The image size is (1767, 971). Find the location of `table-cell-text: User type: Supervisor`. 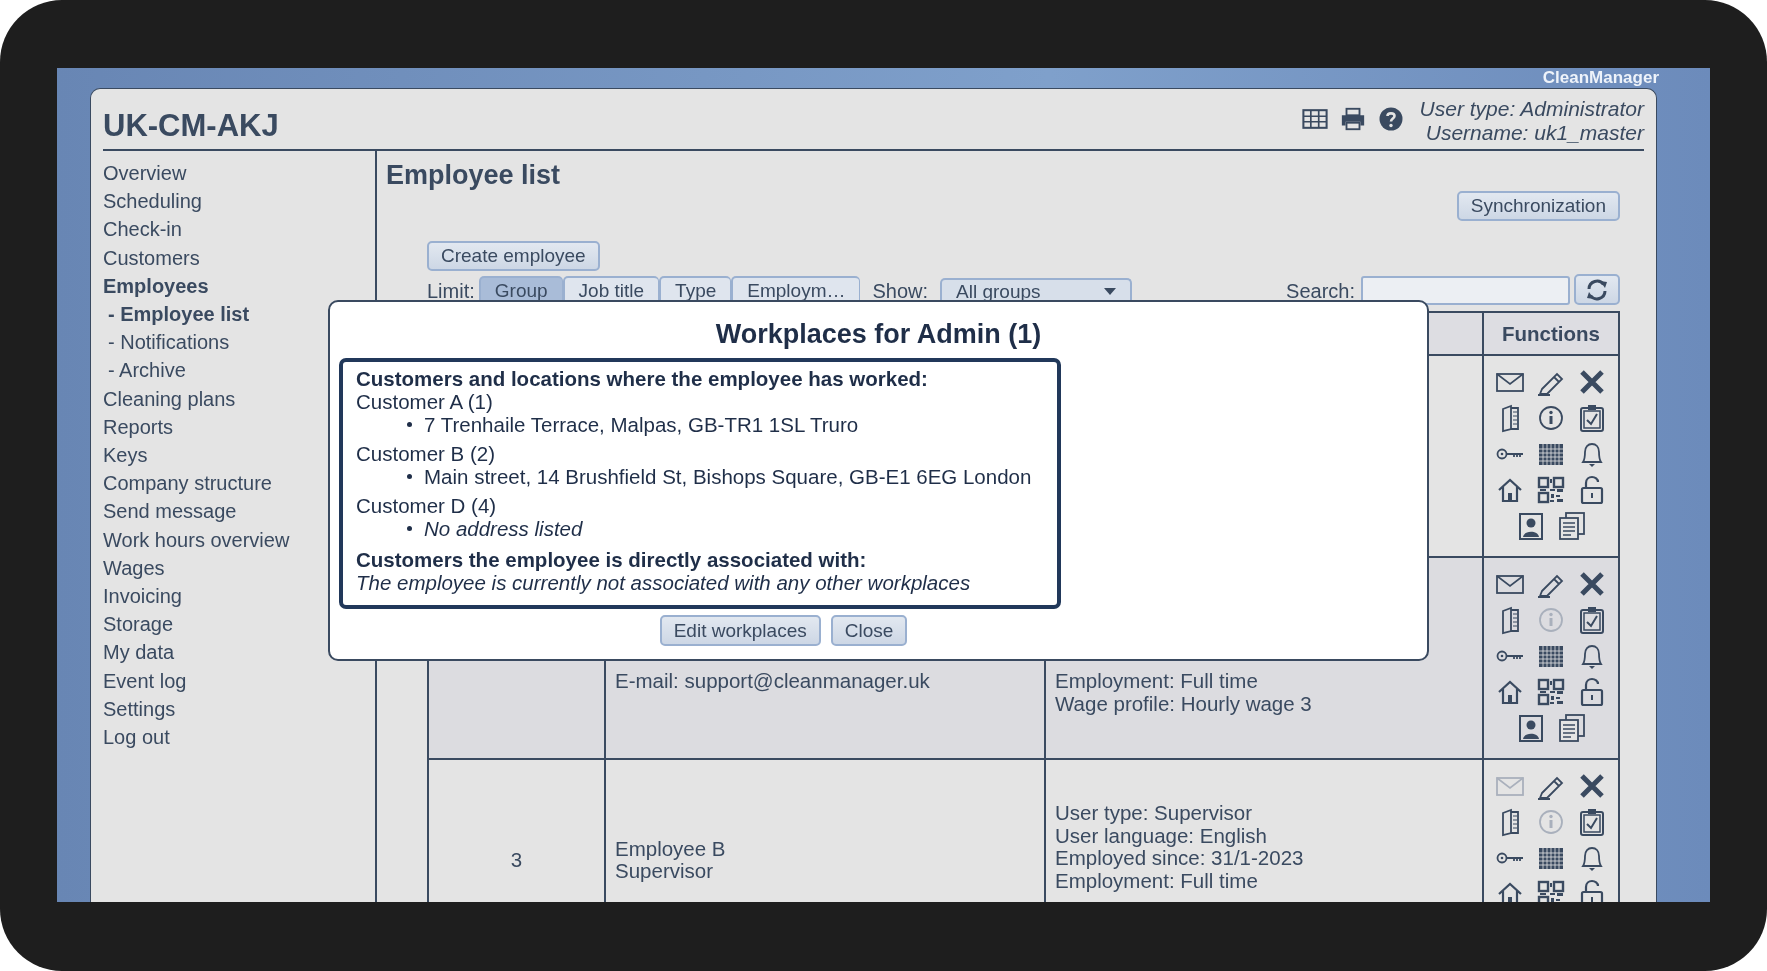

table-cell-text: User type: Supervisor is located at coordinates (1154, 813).